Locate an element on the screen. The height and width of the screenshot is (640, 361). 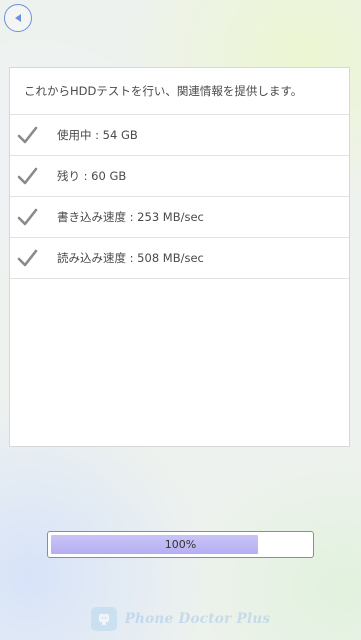
result-label: 書き込み速度 : 253 MB/sec is located at coordinates (130, 217).